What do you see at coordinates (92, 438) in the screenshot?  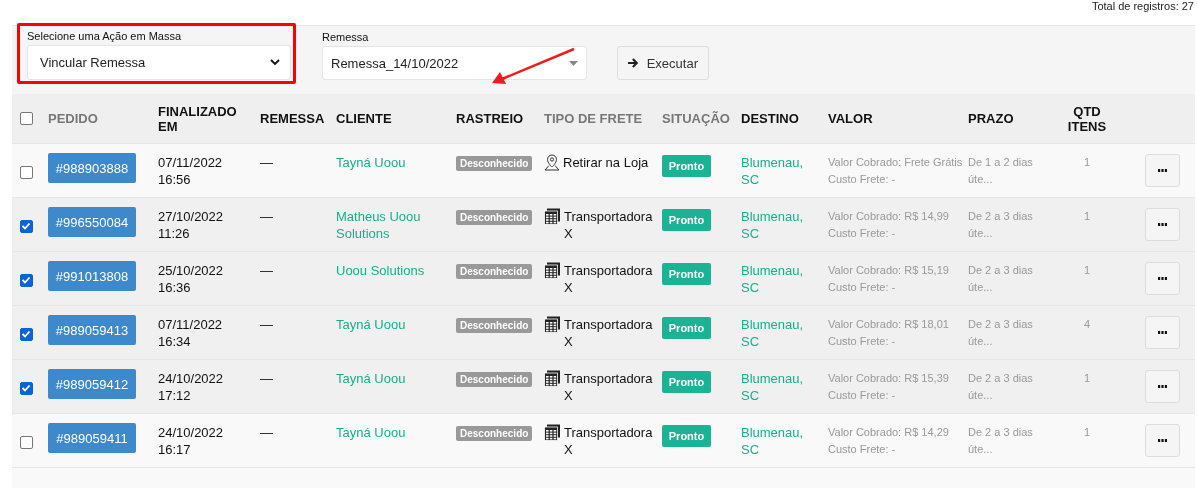 I see `order-button: #989059411` at bounding box center [92, 438].